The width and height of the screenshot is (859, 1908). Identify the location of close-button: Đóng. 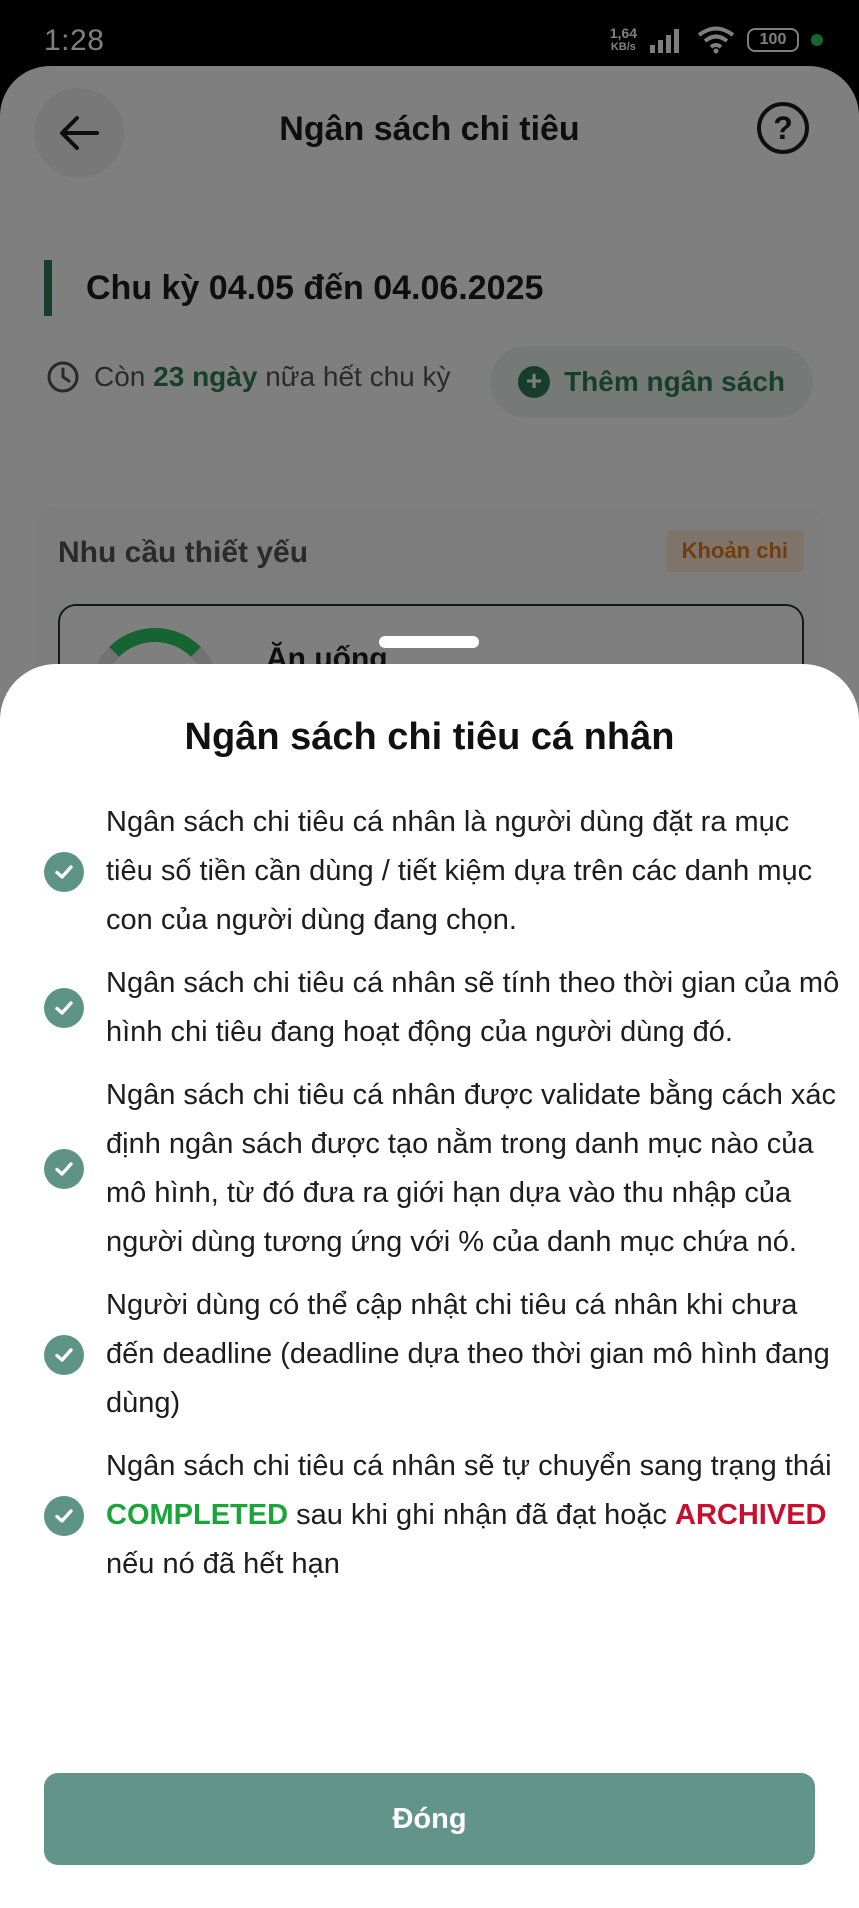
(429, 1819).